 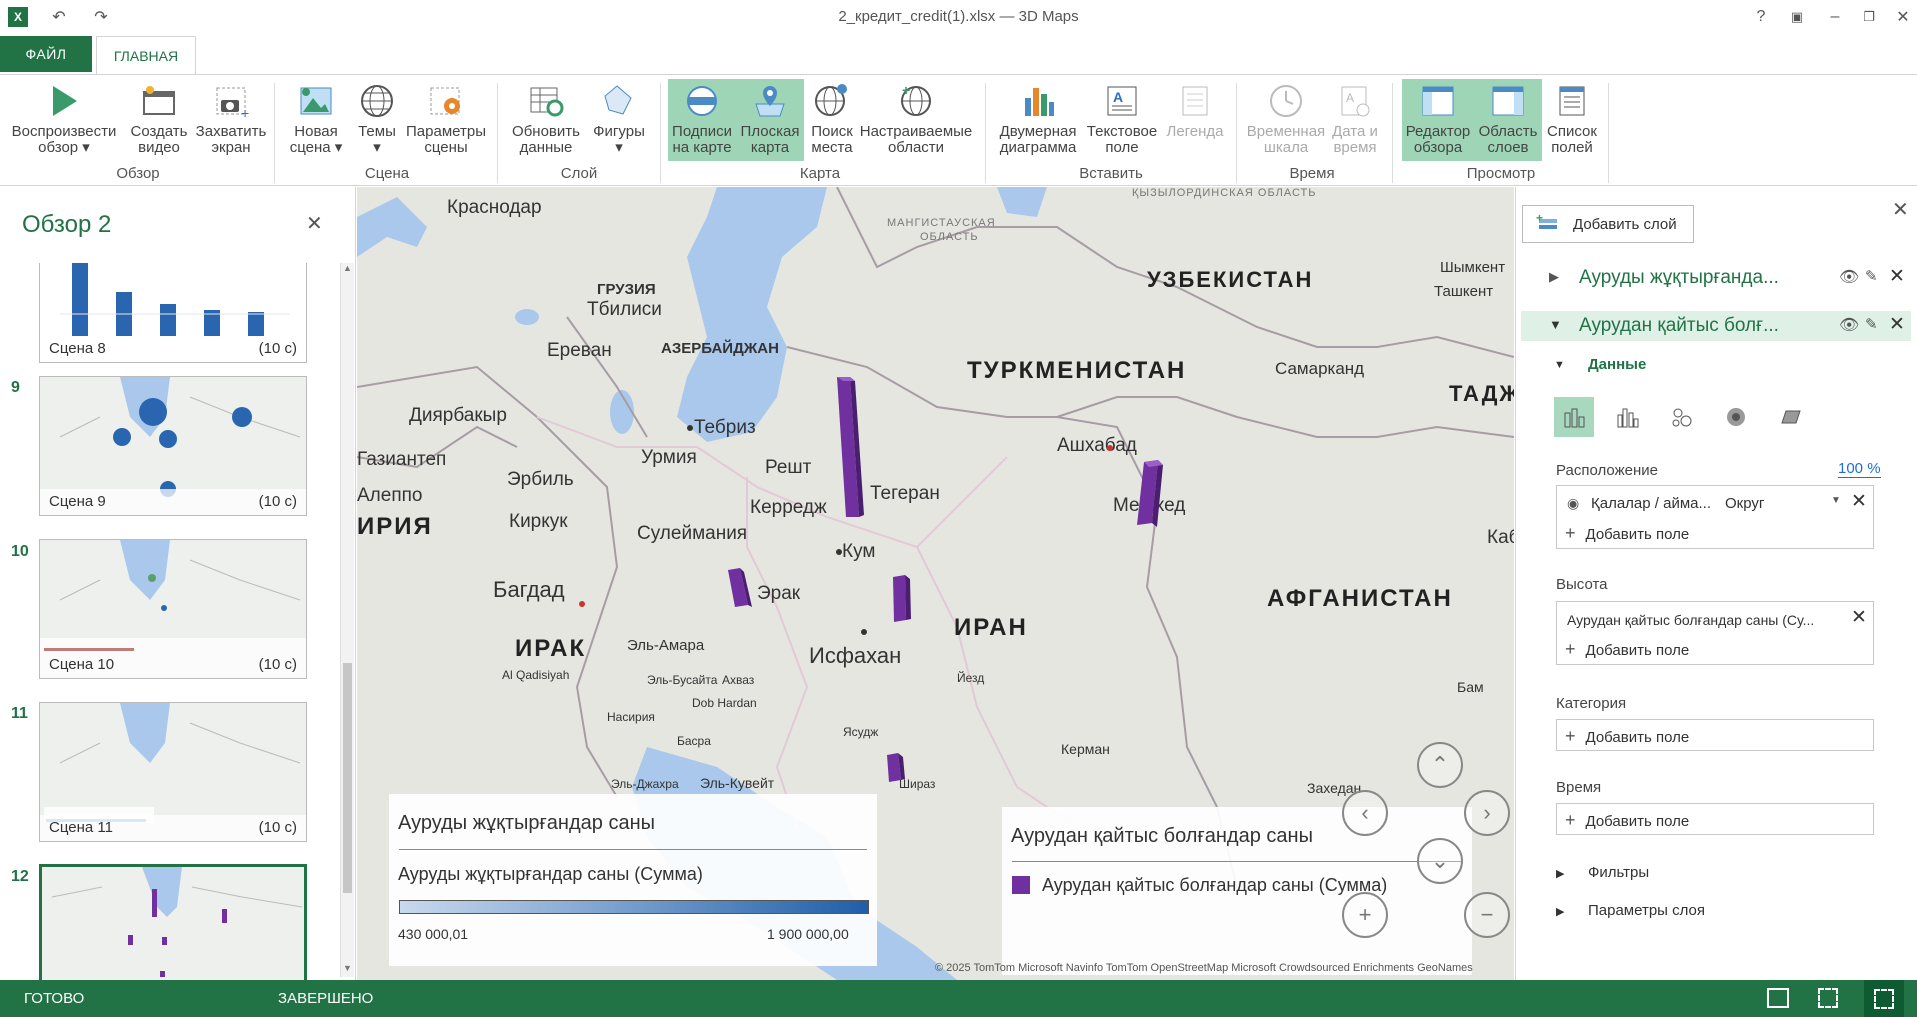 I want to click on layer-options-section: Параметры слоя, so click(x=1646, y=910).